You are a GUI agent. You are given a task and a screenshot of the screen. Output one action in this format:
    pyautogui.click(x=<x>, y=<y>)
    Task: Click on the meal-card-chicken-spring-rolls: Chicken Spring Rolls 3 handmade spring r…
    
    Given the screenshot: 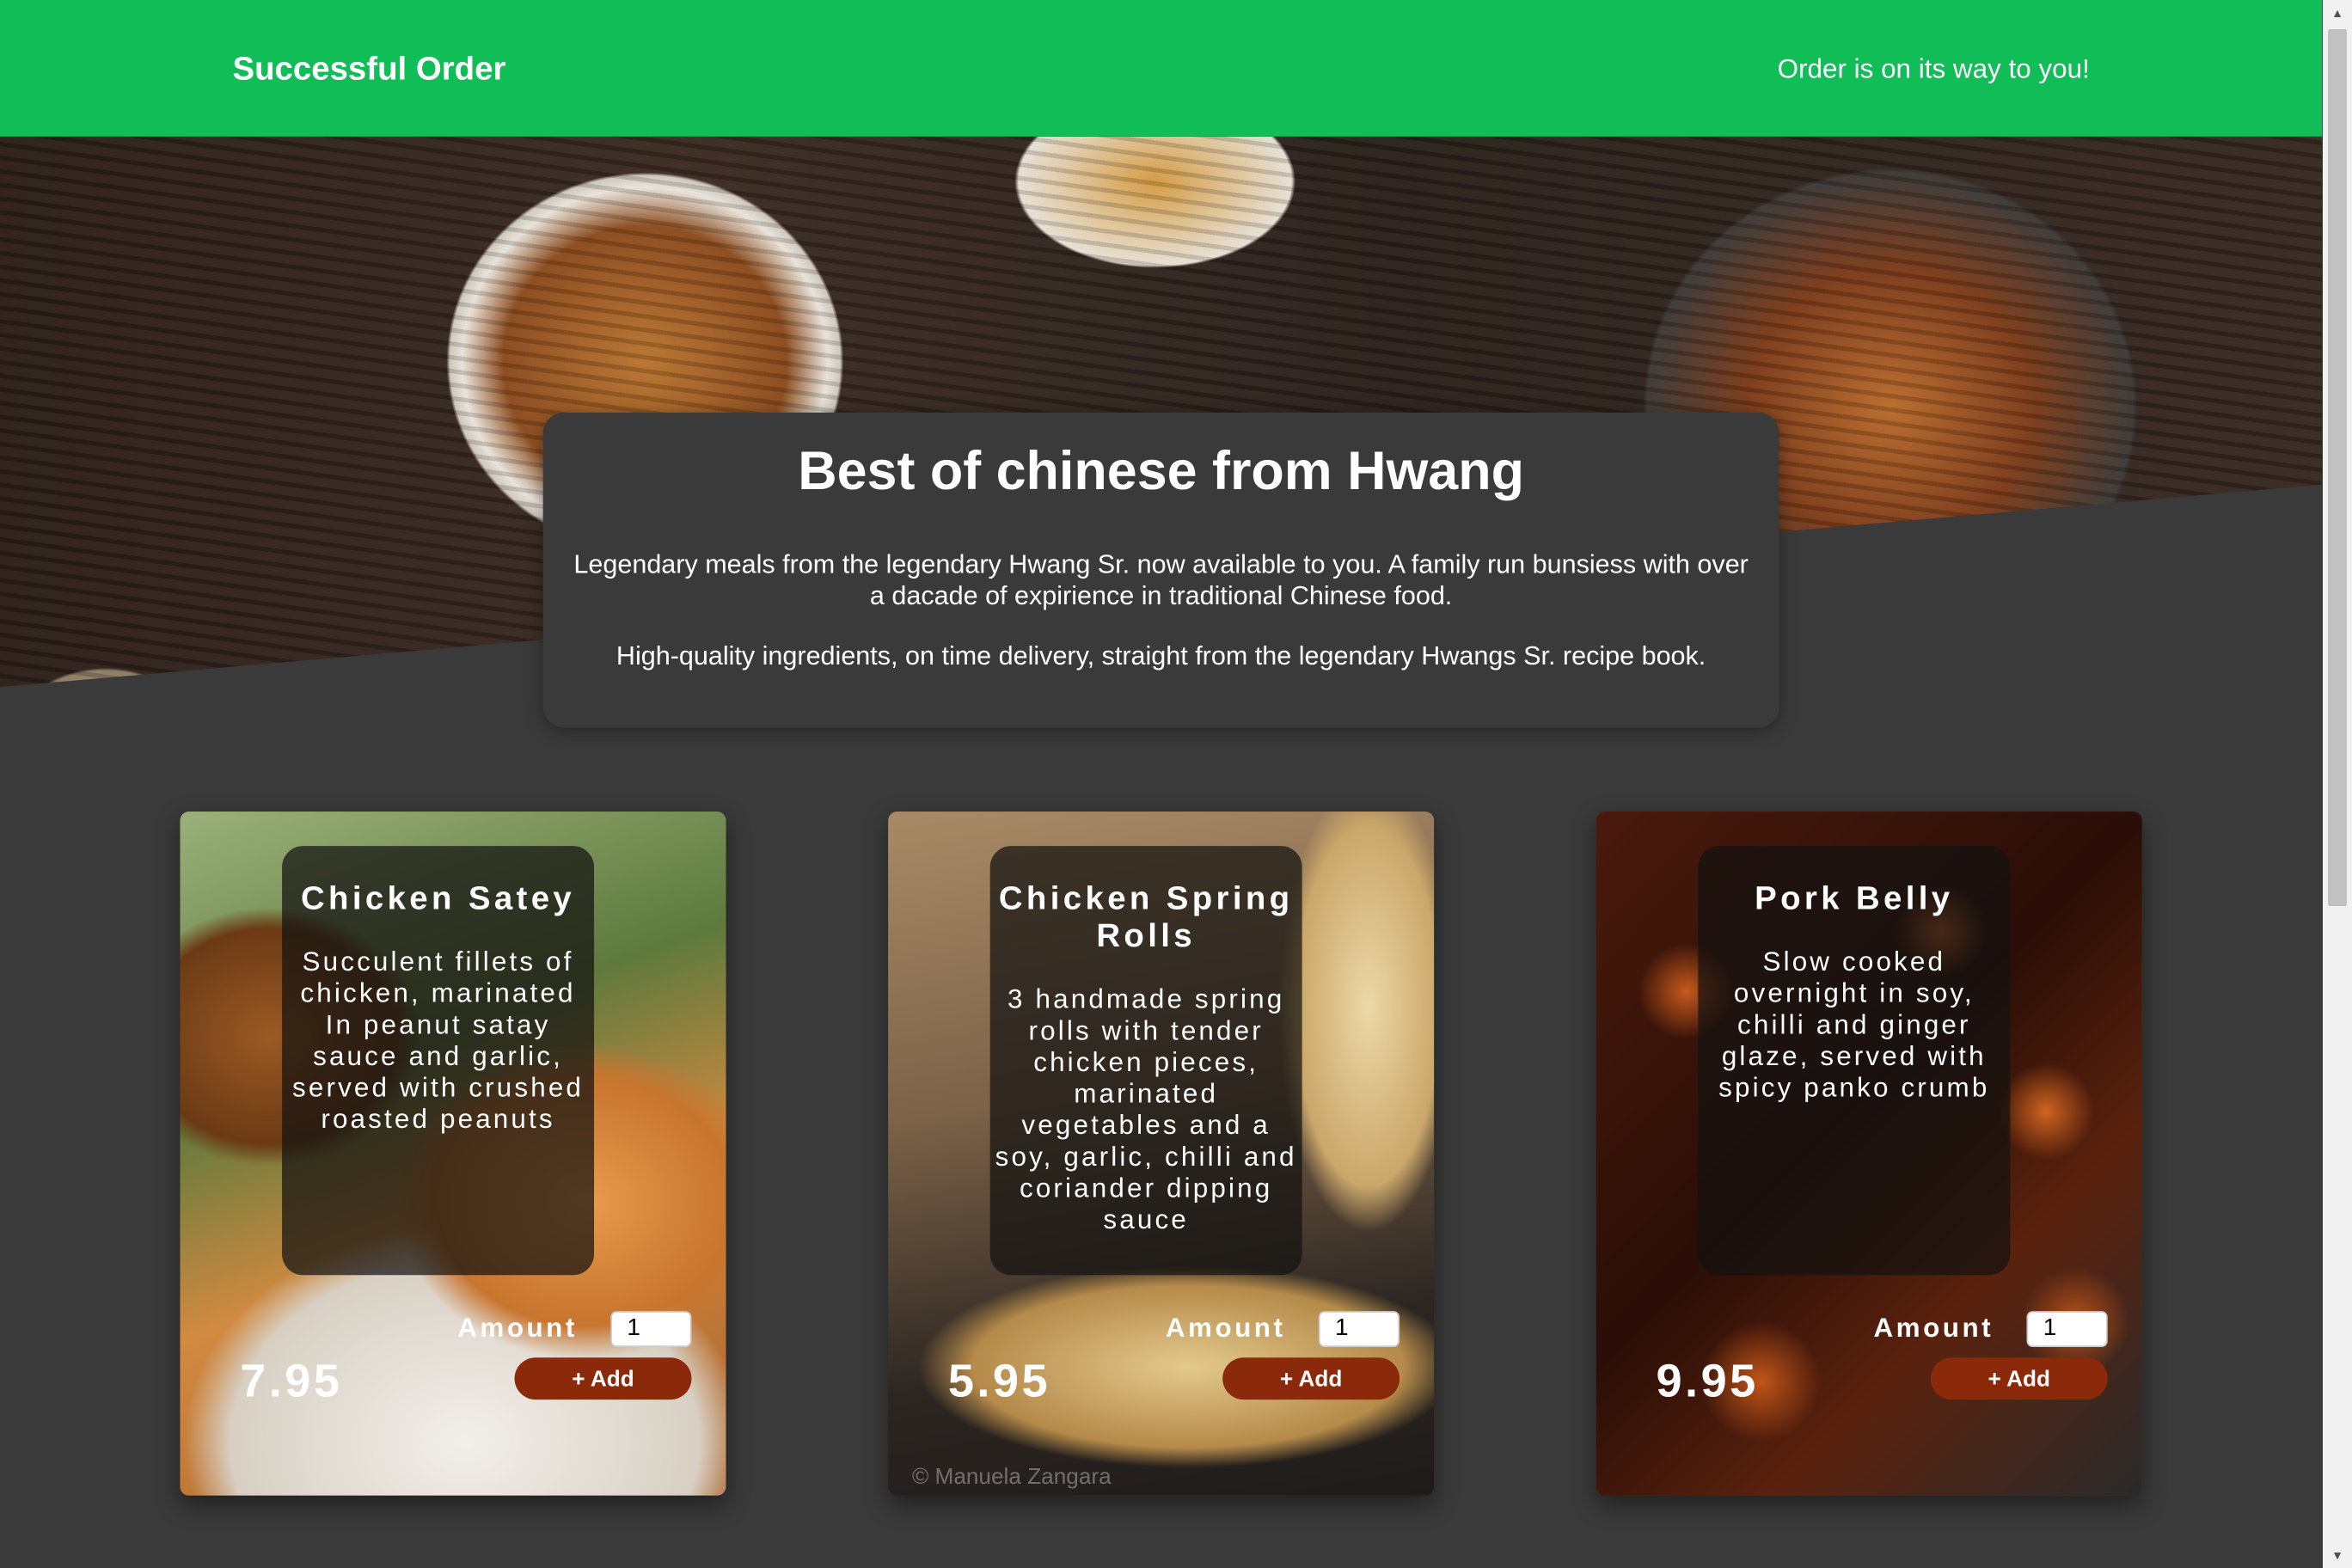 What is the action you would take?
    pyautogui.click(x=1161, y=1154)
    